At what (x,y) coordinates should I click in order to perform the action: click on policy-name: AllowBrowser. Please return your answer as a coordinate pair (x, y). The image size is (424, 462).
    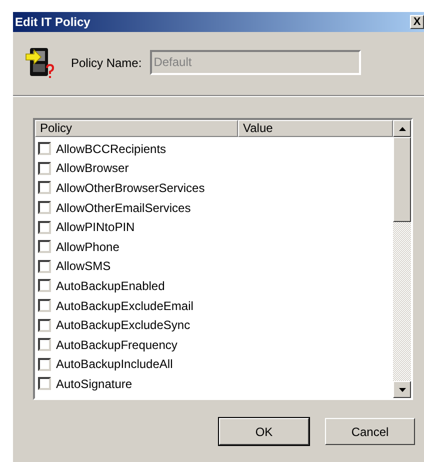
    Looking at the image, I should click on (92, 168).